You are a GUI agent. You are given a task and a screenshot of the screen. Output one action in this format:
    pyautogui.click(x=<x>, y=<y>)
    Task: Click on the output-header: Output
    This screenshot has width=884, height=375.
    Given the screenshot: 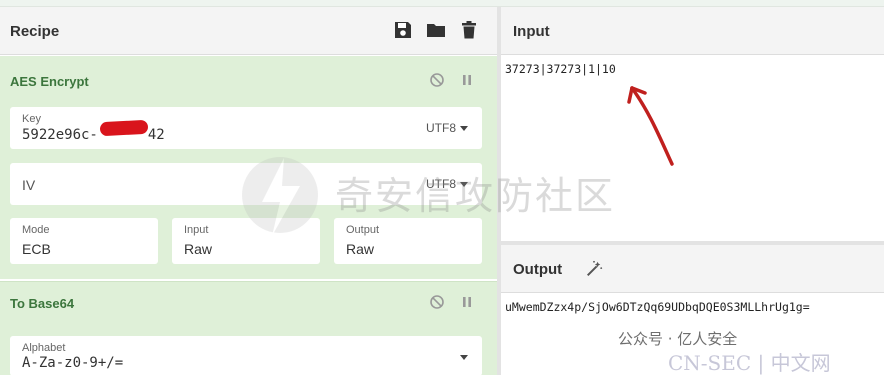 What is the action you would take?
    pyautogui.click(x=692, y=269)
    